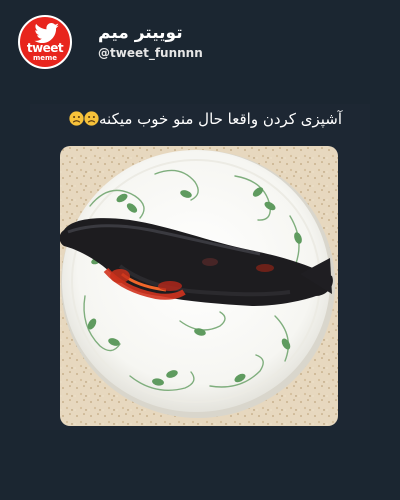 The width and height of the screenshot is (400, 500). I want to click on avatar-logo-text: tweet, so click(45, 48).